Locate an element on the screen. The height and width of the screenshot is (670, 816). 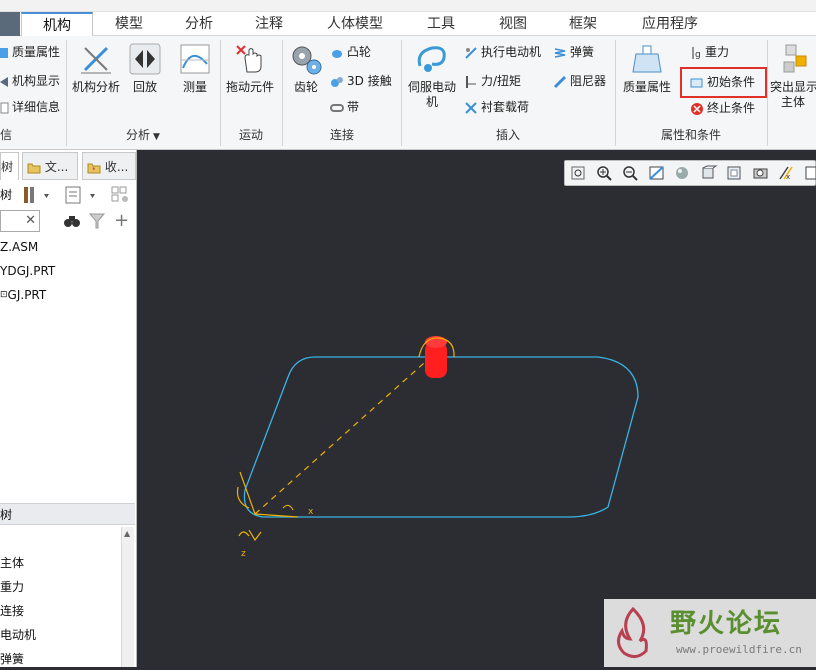
folder-icon is located at coordinates (34, 168).